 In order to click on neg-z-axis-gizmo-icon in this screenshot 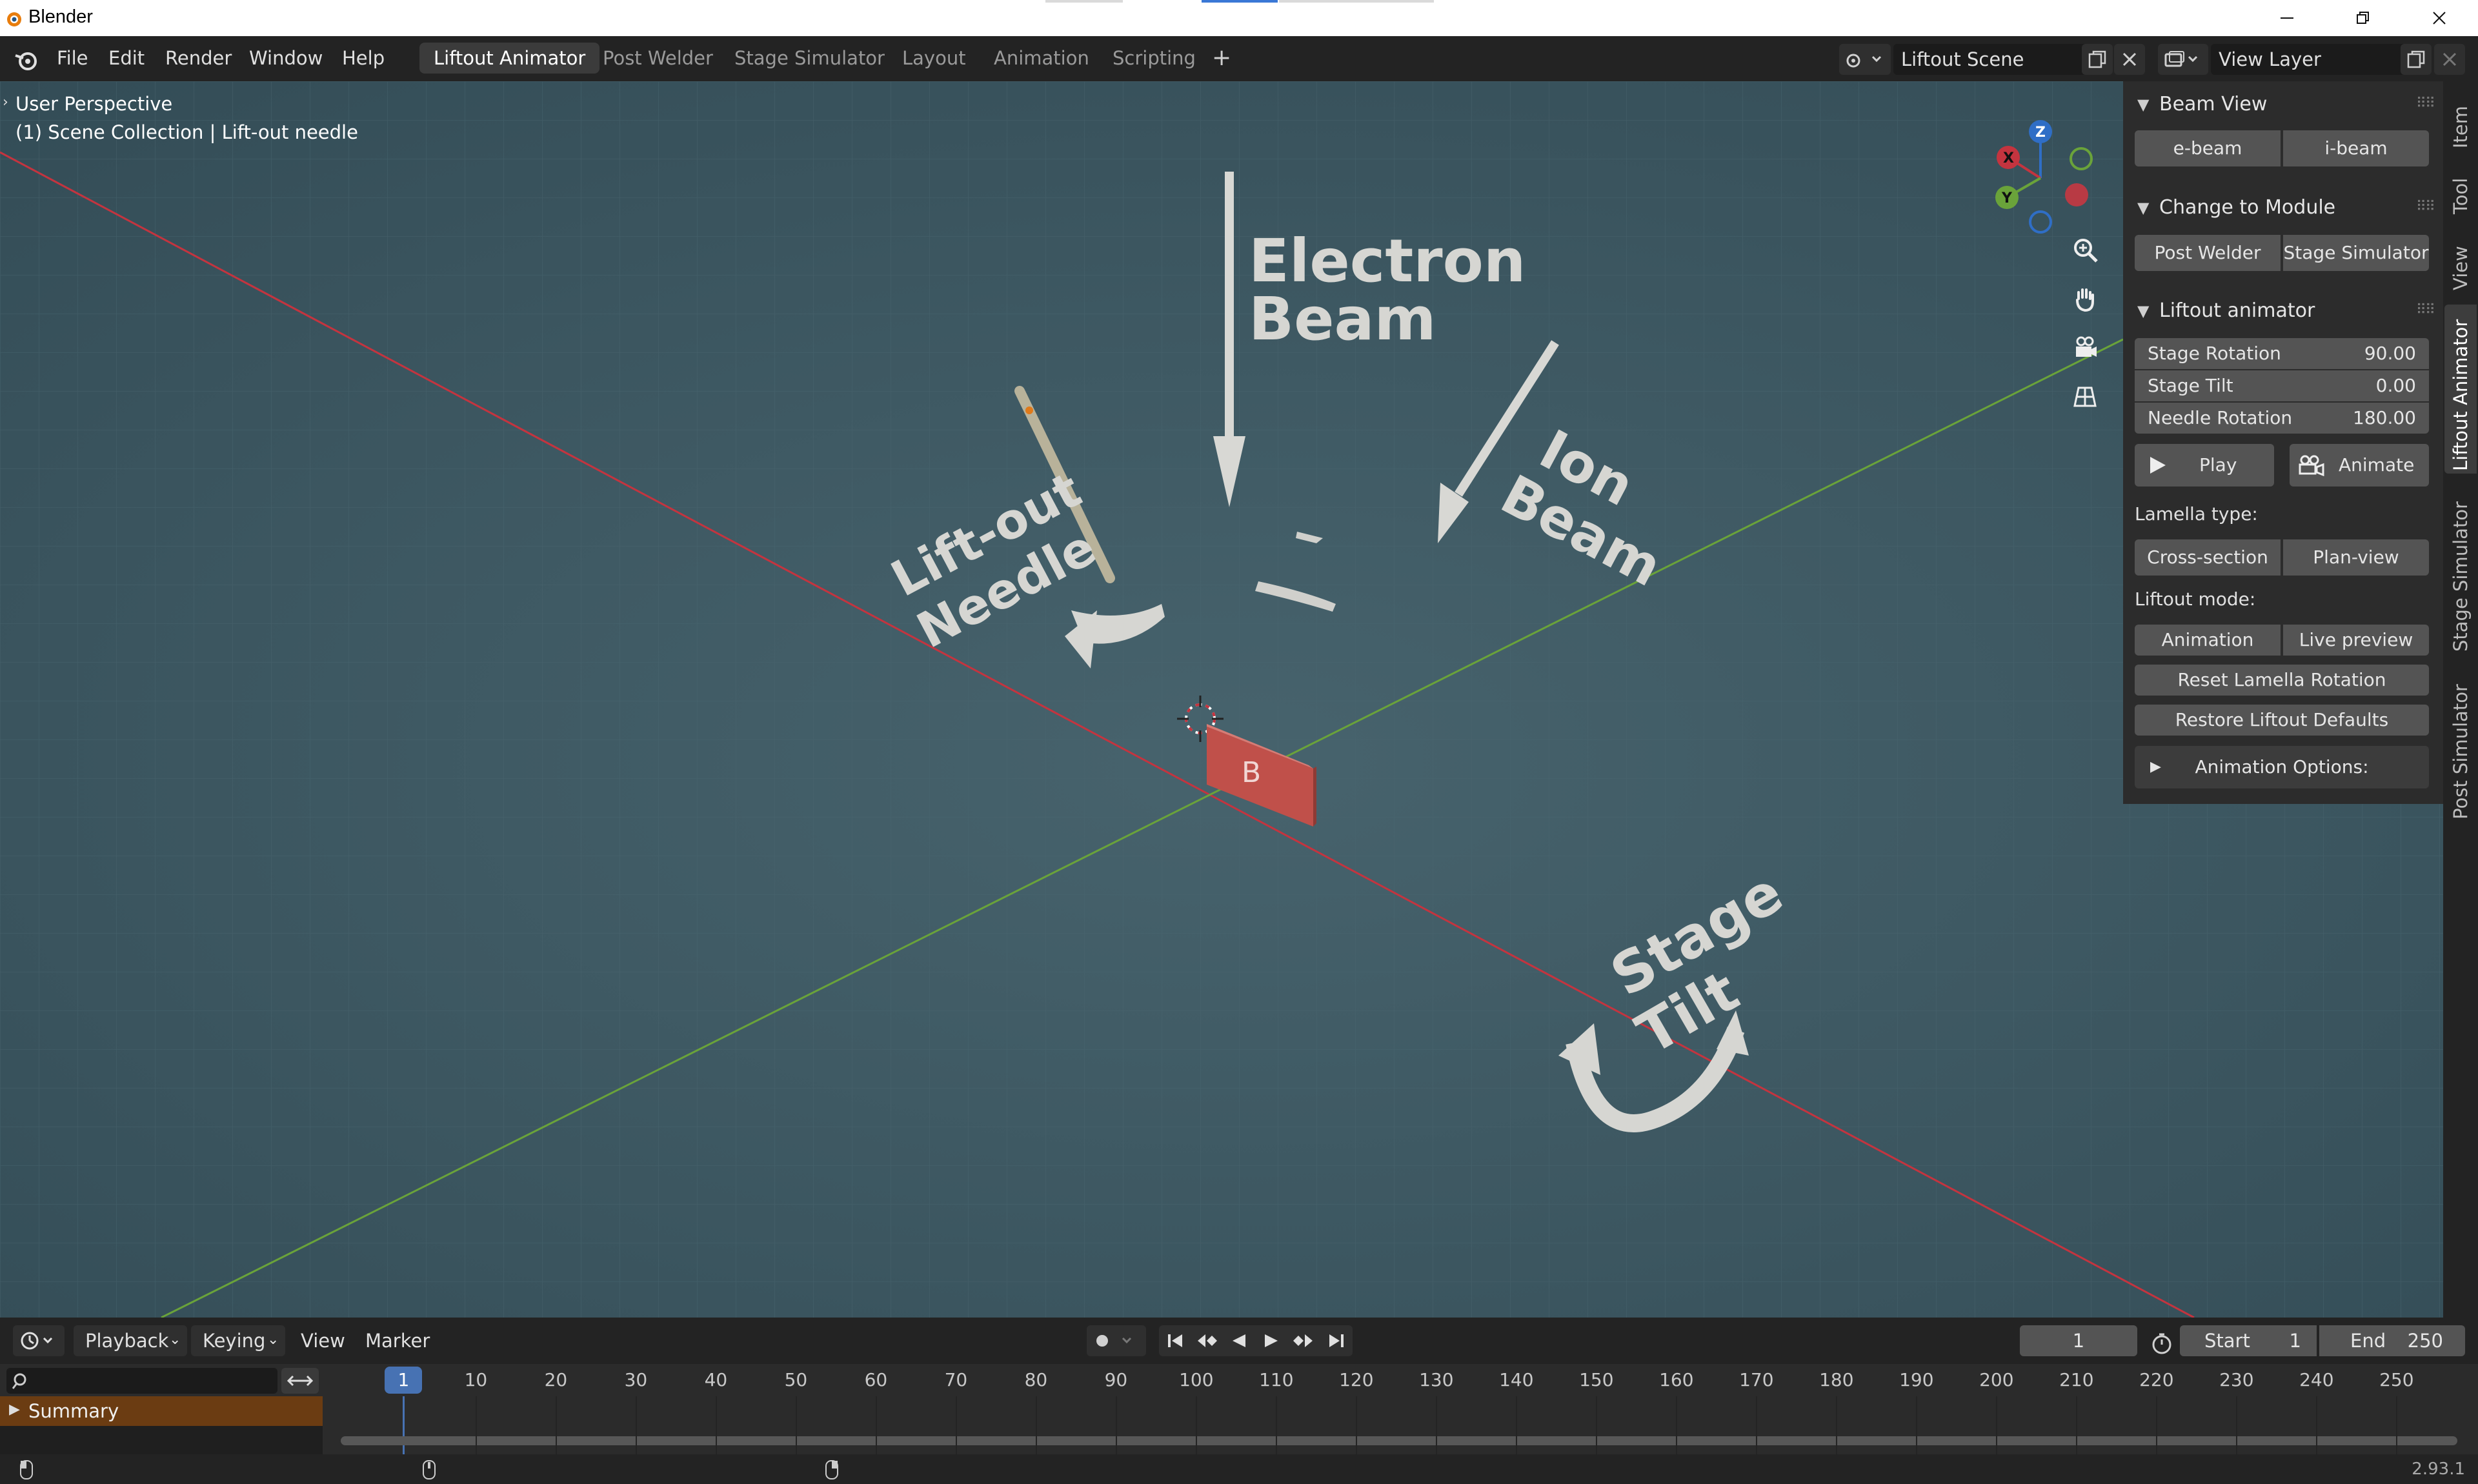, I will do `click(2040, 222)`.